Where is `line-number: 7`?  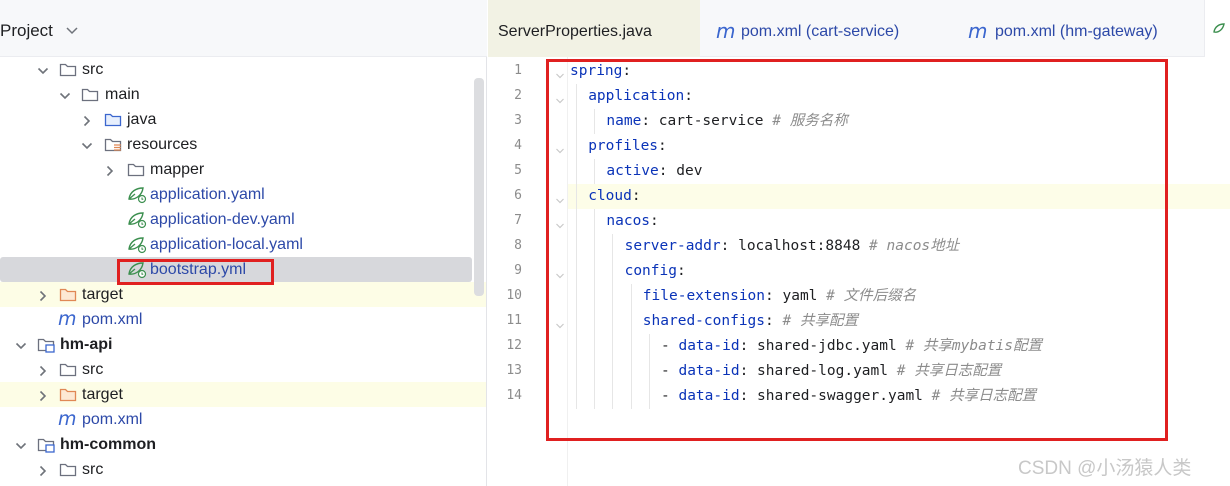 line-number: 7 is located at coordinates (518, 220).